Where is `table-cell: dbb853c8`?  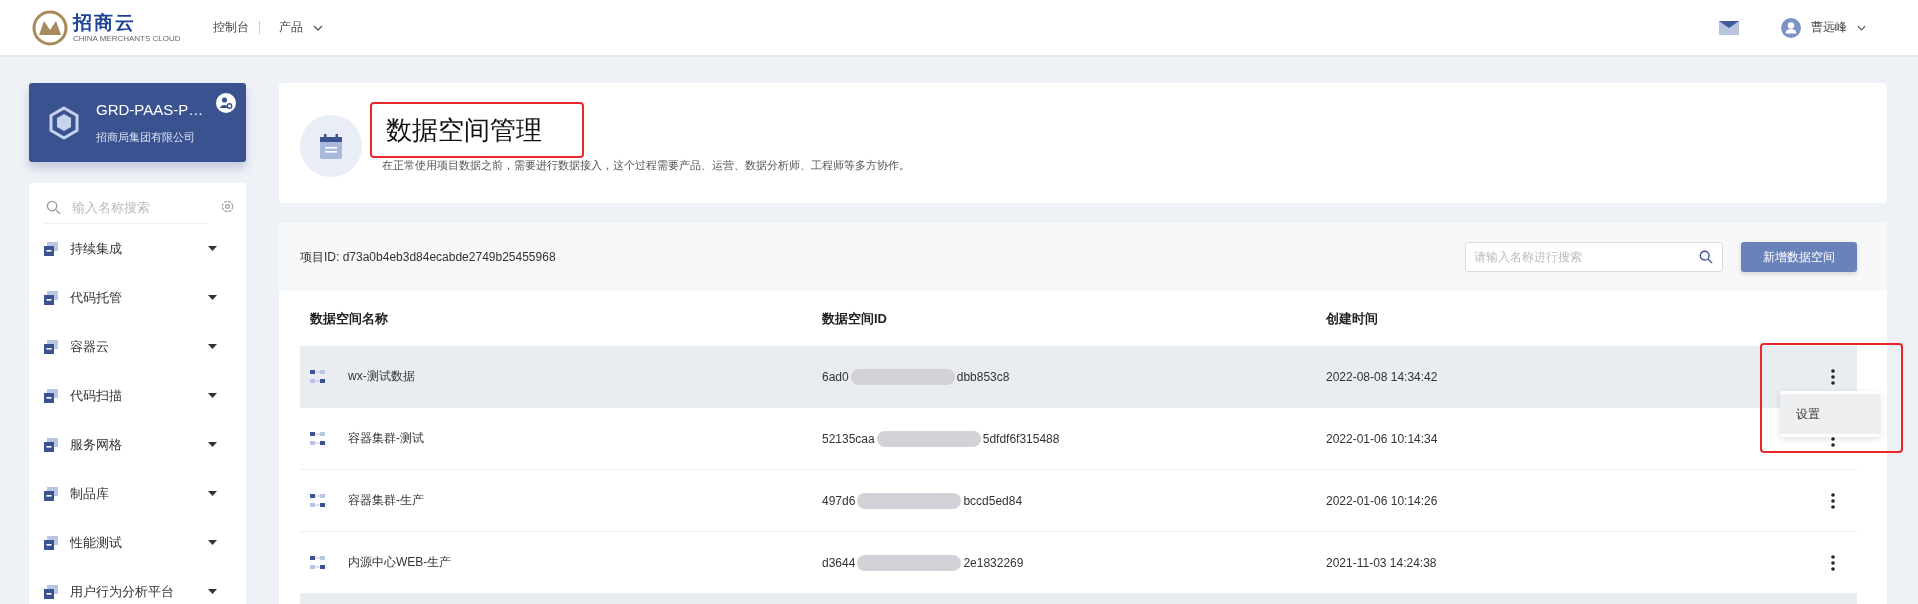 table-cell: dbb853c8 is located at coordinates (983, 376).